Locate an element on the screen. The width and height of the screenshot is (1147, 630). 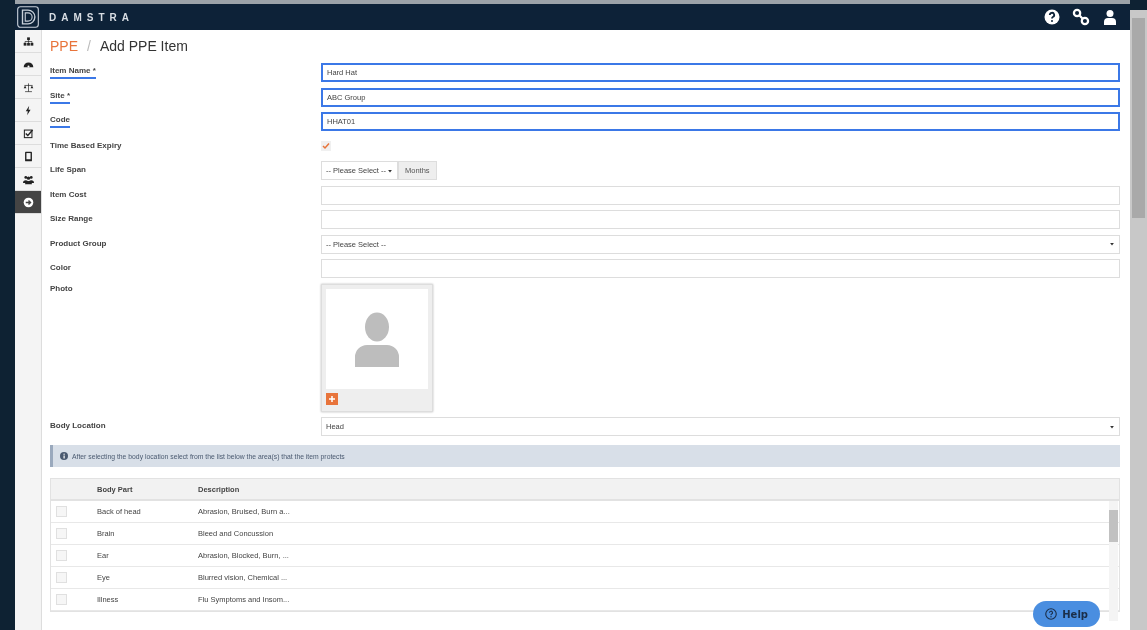
sitemap-icon is located at coordinates (28, 41).